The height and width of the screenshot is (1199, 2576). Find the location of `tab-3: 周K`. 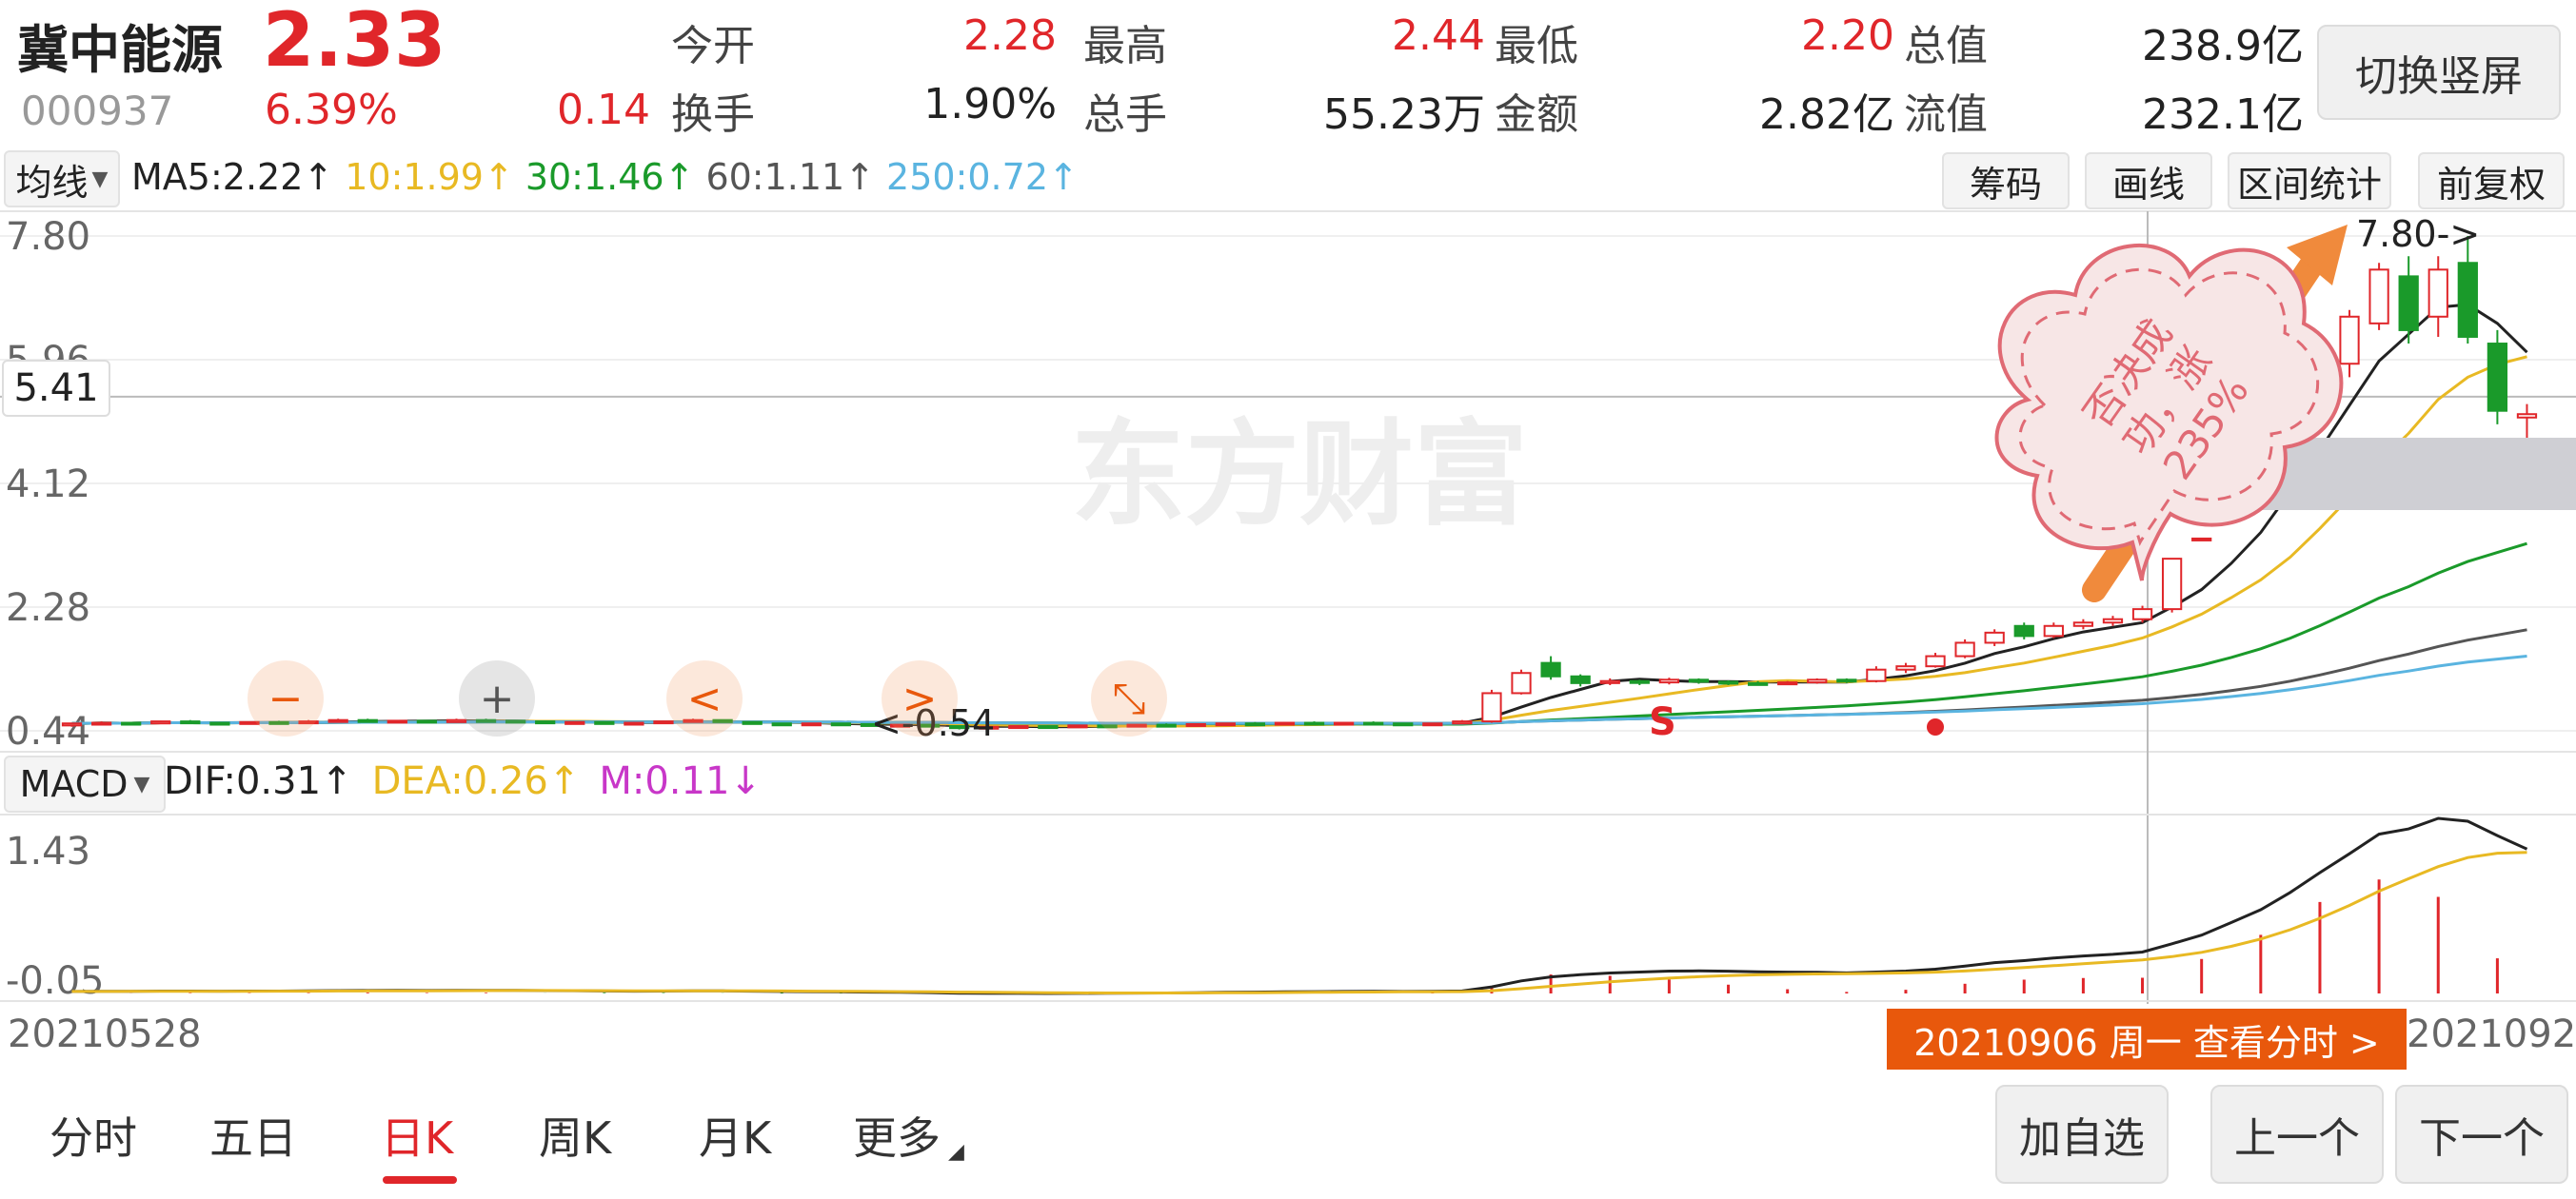

tab-3: 周K is located at coordinates (575, 1135).